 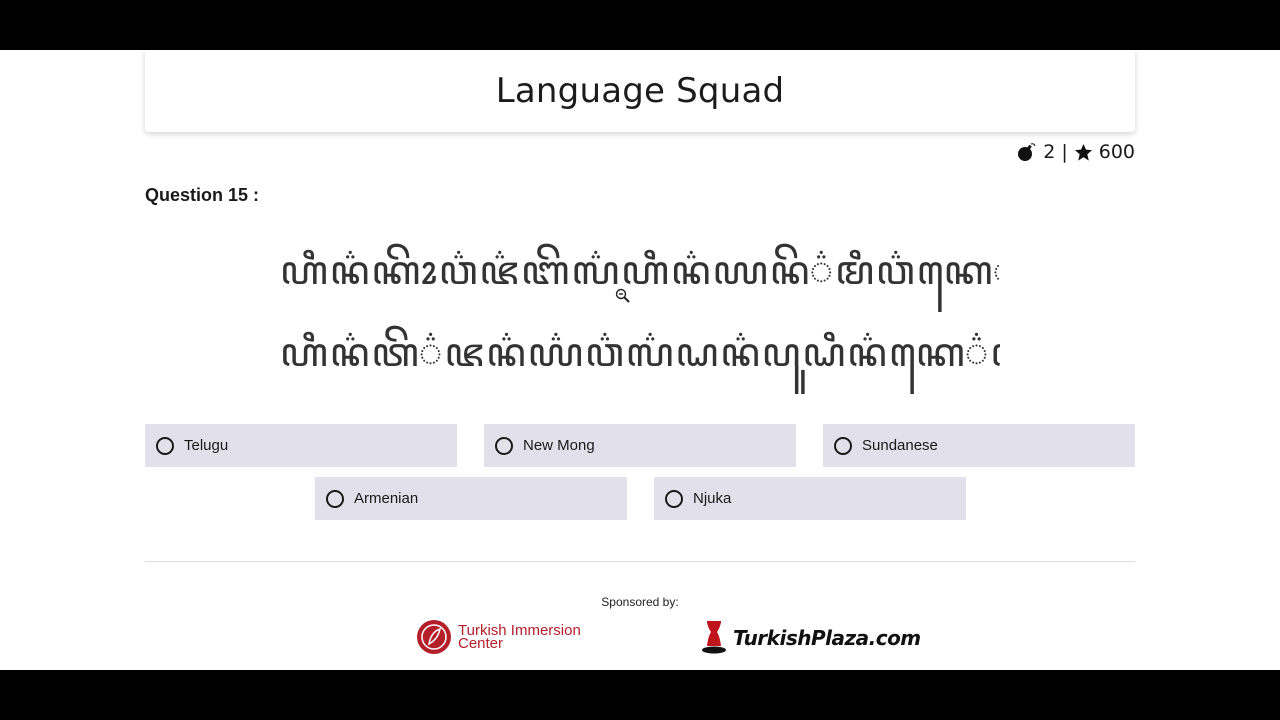 What do you see at coordinates (640, 353) in the screenshot?
I see `script-line-2: ꦲꦶꦤ꦳ꦠꦼ꦳ꦗꦤ꦳ꦪ꦳ꦮ꦳ꦭ꦳ꦝꦤ꦳ꦥꦸꦝꦶꦤ꦳ꦏꦺ꦳ꦥ꦳ꦪꦤꦼ꦳` at bounding box center [640, 353].